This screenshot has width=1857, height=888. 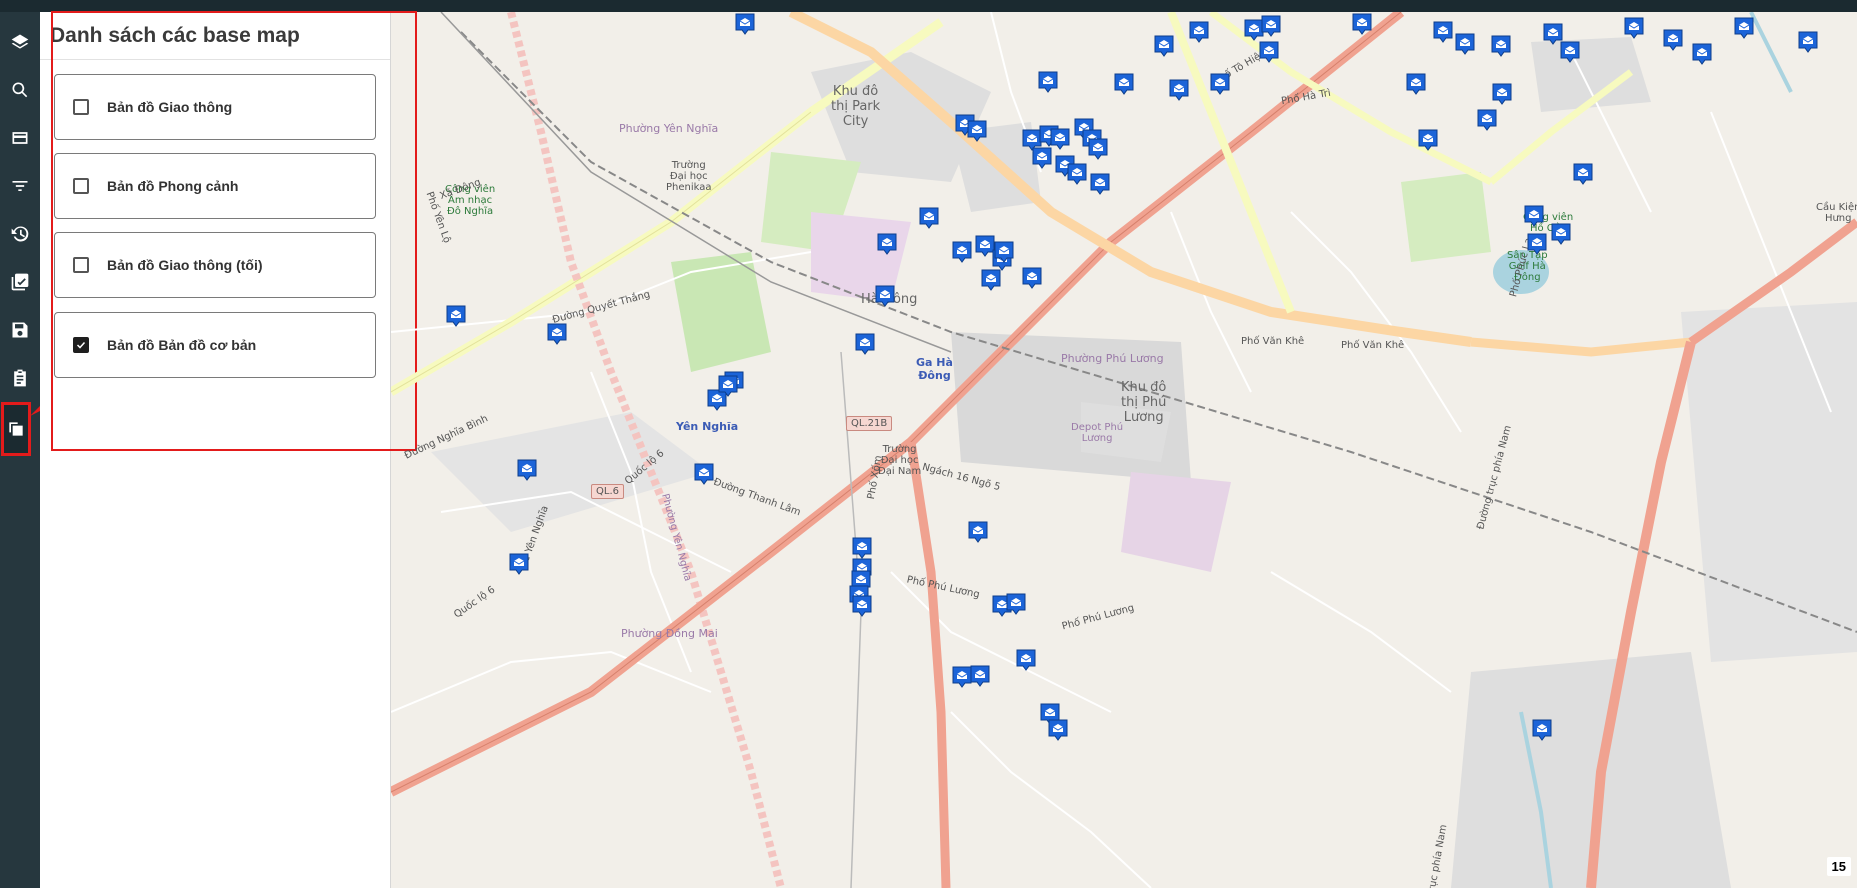 I want to click on save-icon, so click(x=20, y=330).